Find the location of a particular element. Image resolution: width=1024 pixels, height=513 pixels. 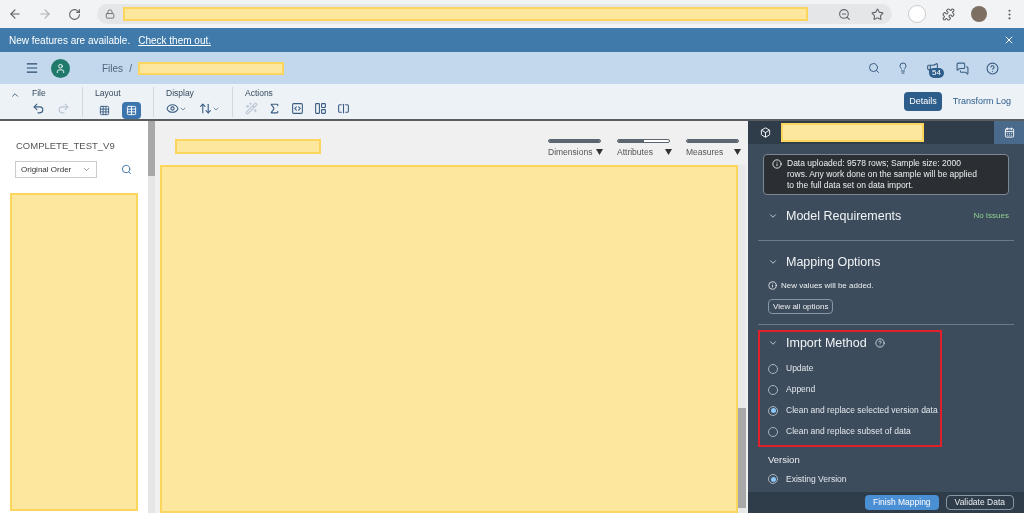

section-title: Import Method is located at coordinates (826, 343).